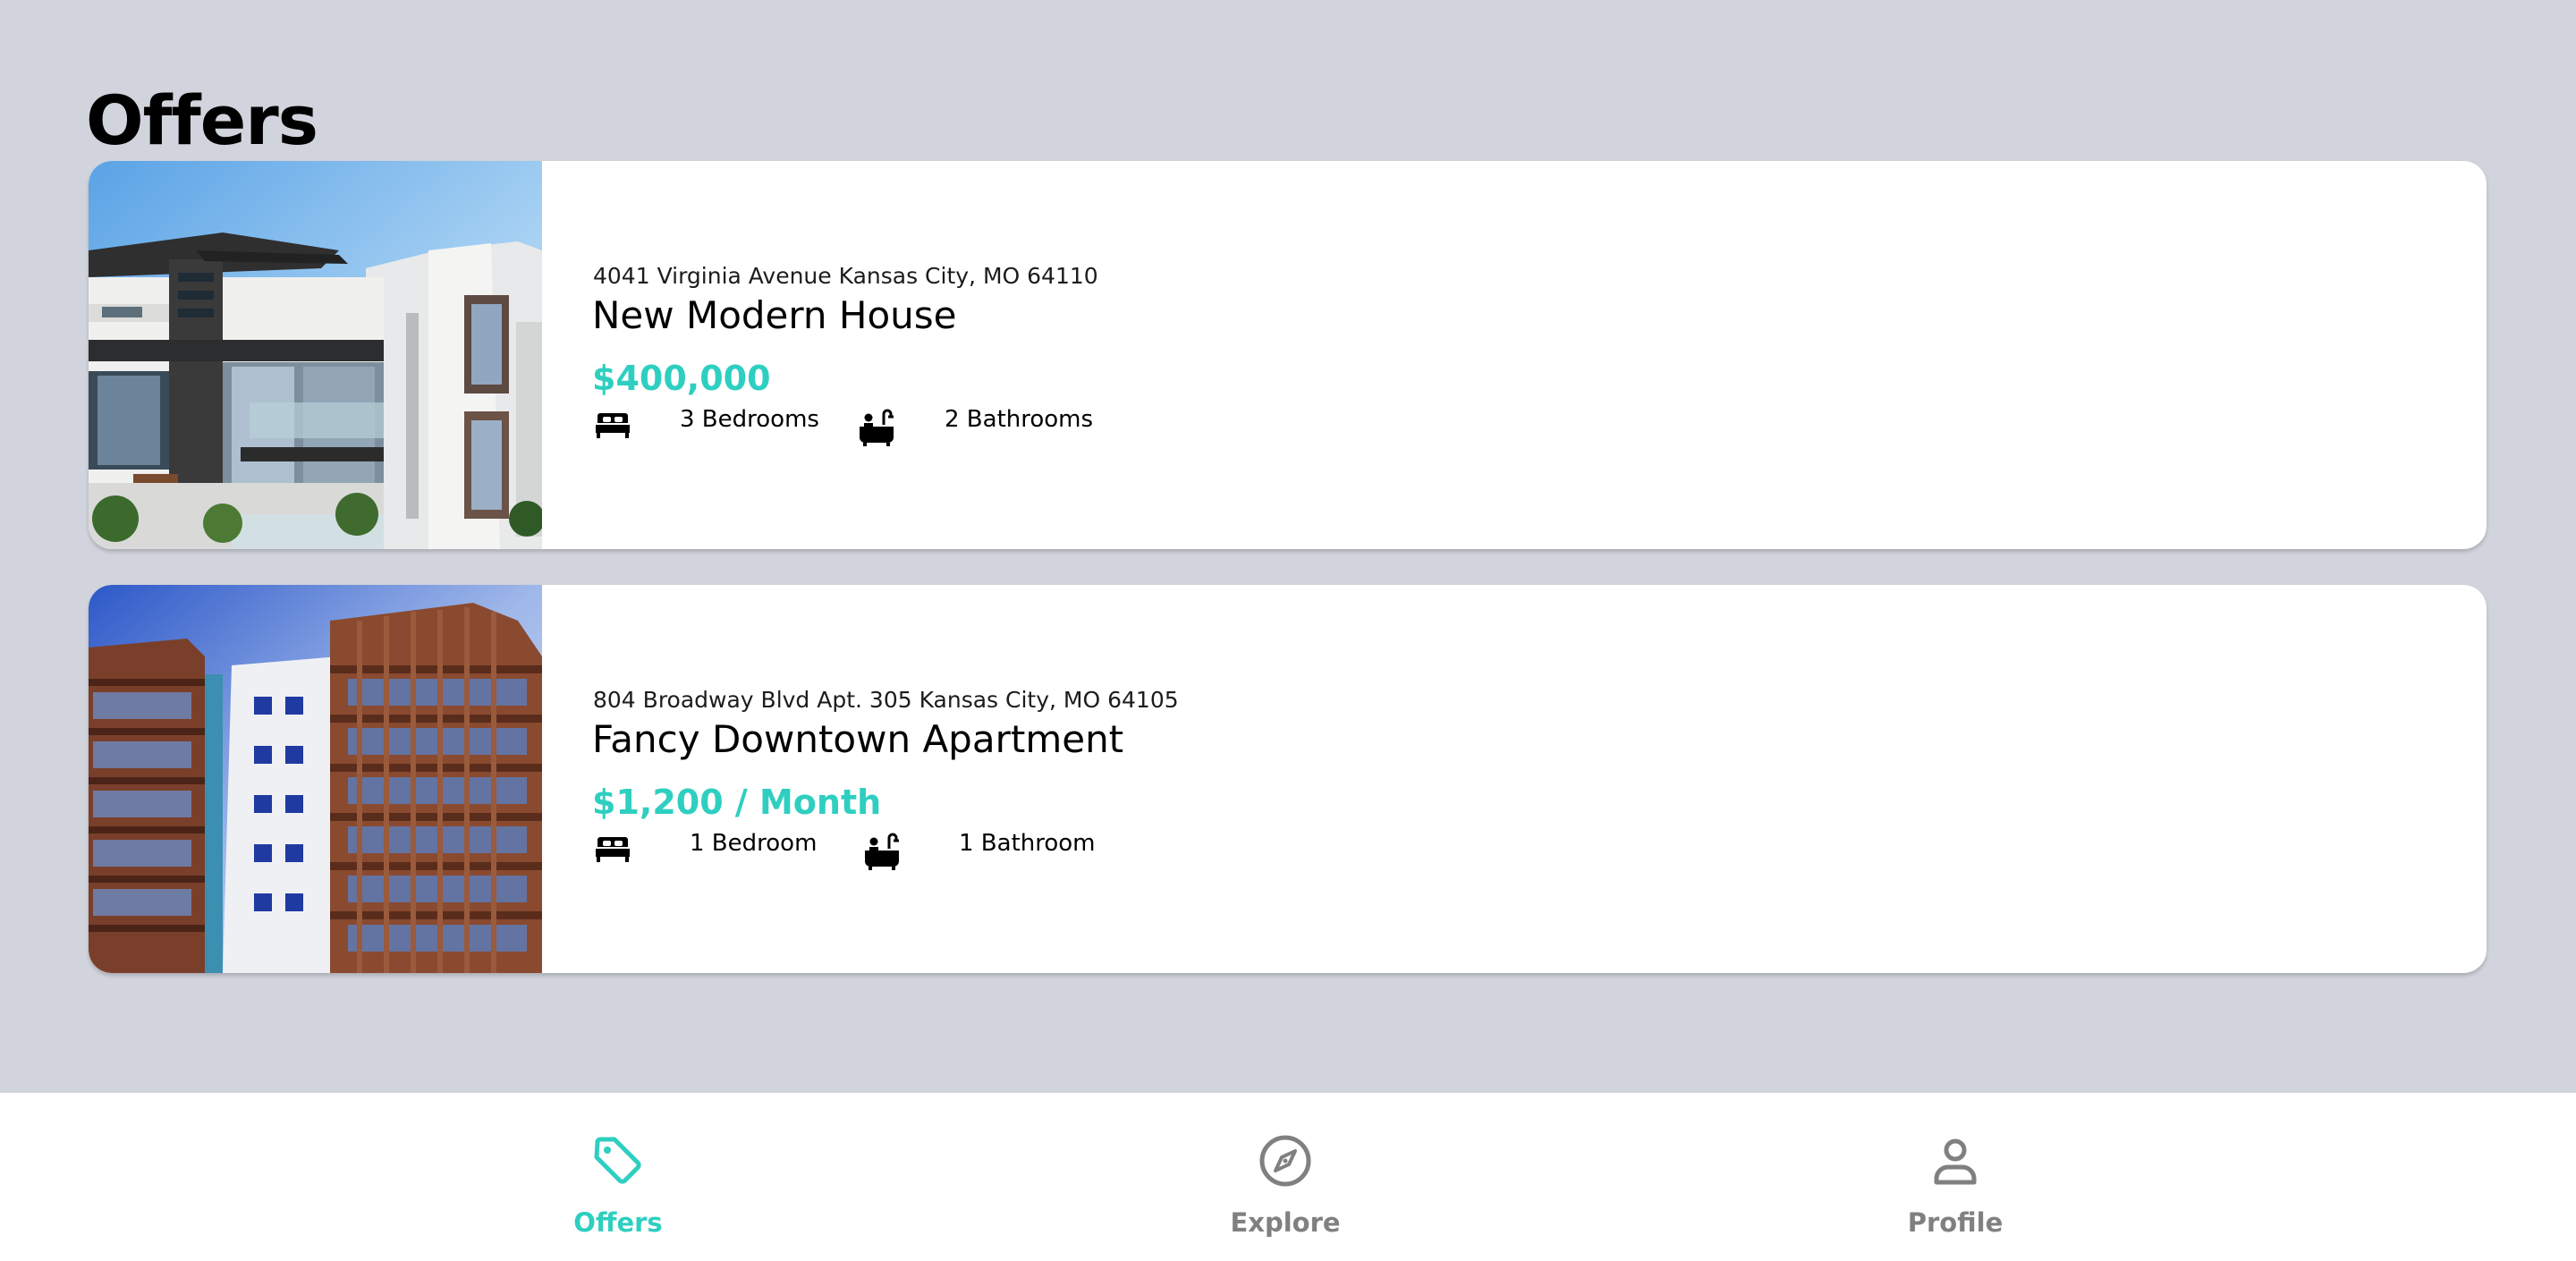  Describe the element at coordinates (749, 419) in the screenshot. I see `bedrooms-label: 3 Bedrooms` at that location.